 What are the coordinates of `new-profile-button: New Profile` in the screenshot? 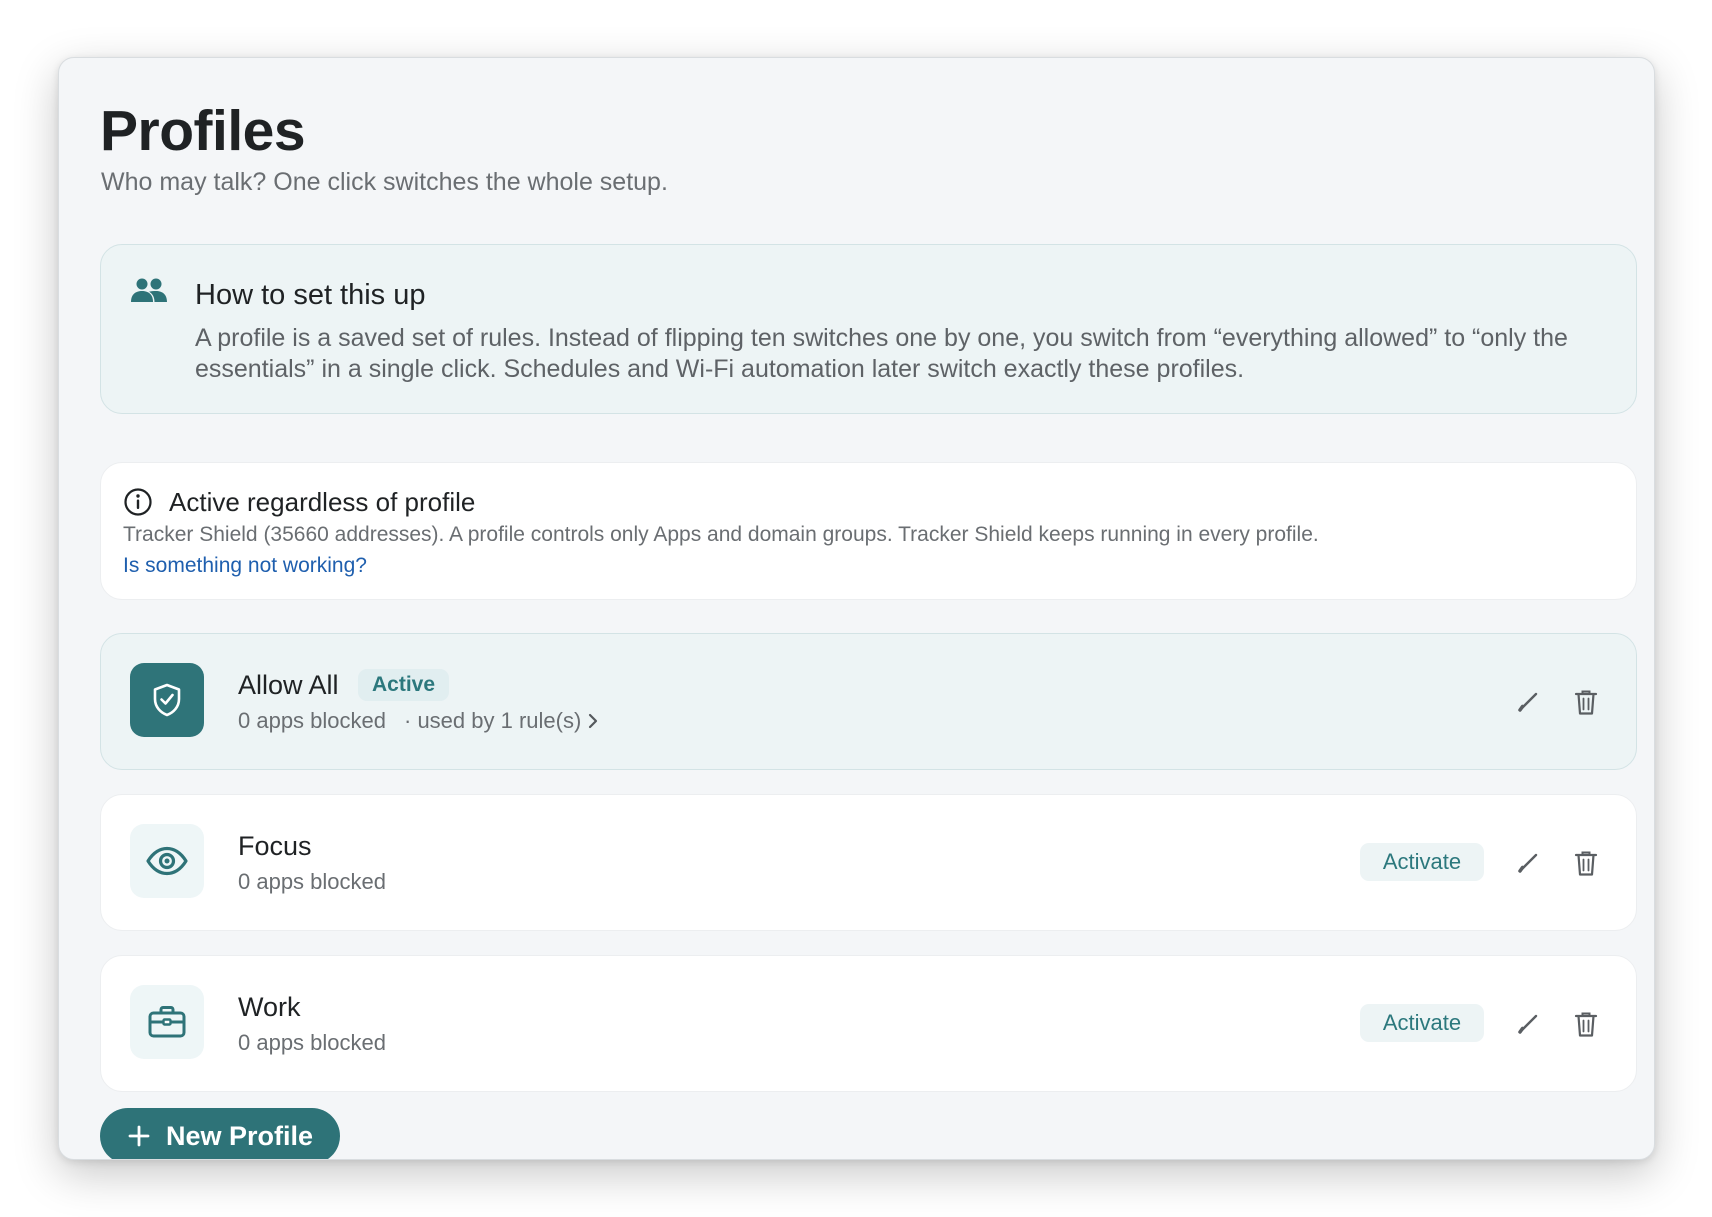 It's located at (220, 1133).